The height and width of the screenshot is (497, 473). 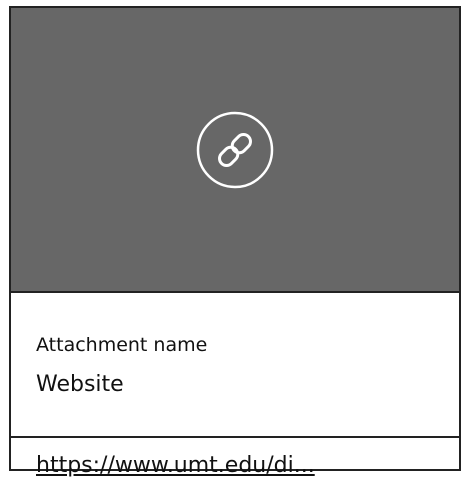 What do you see at coordinates (122, 345) in the screenshot?
I see `attachment-name-label: Attachment name` at bounding box center [122, 345].